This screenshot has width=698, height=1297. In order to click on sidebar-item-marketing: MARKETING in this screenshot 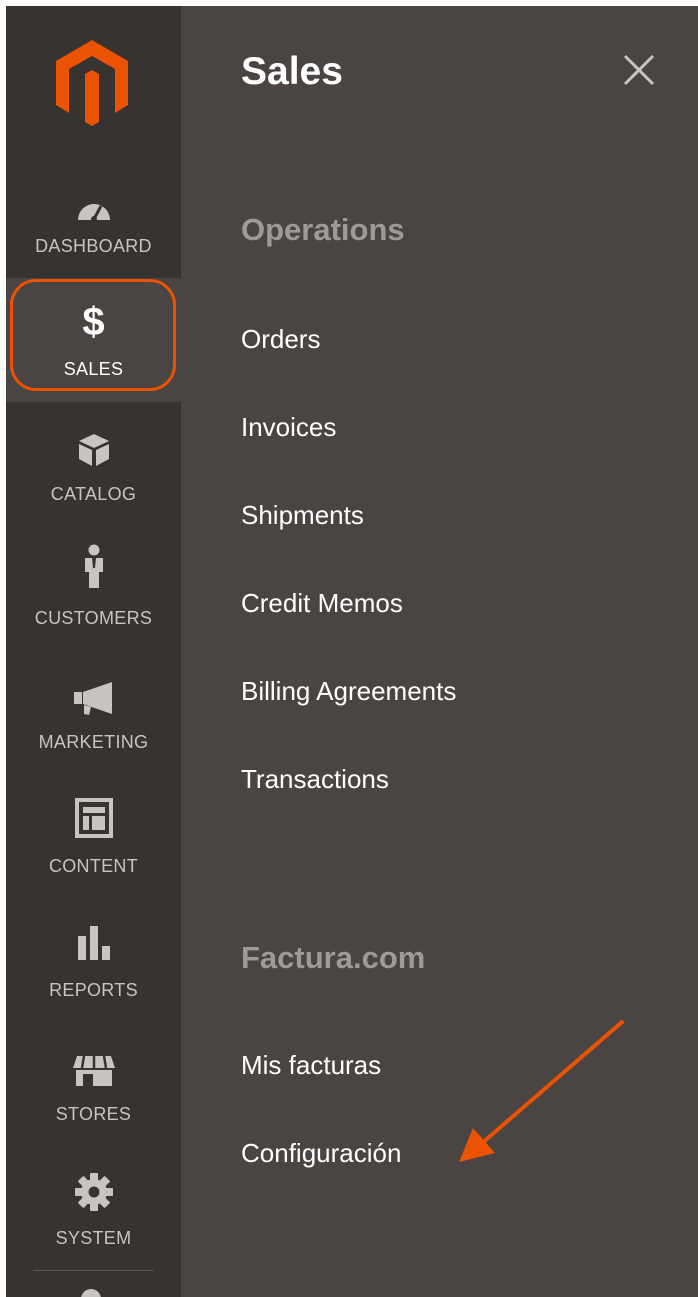, I will do `click(93, 712)`.